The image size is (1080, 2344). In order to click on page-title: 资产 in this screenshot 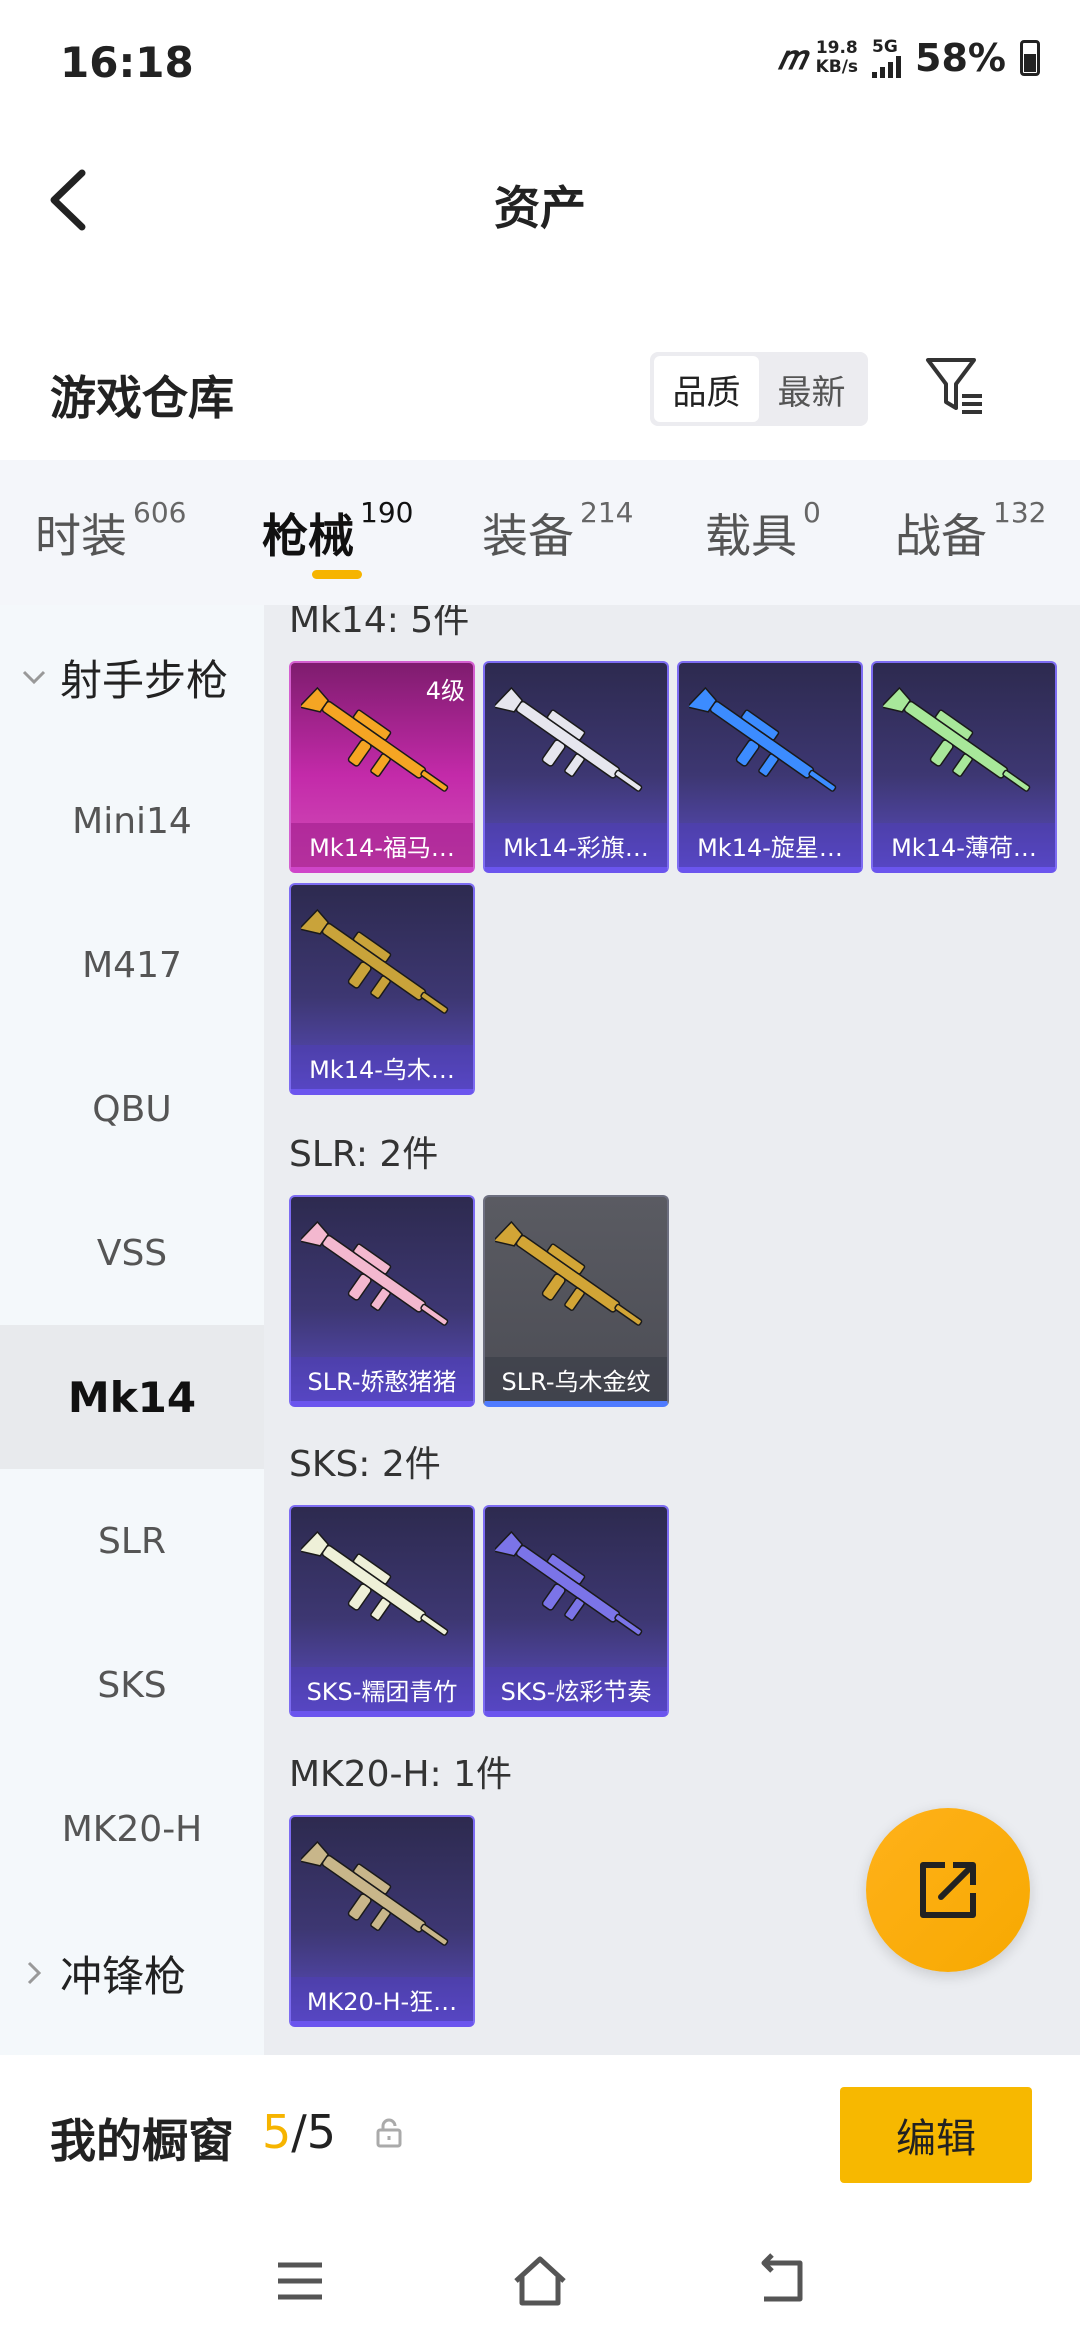, I will do `click(540, 208)`.